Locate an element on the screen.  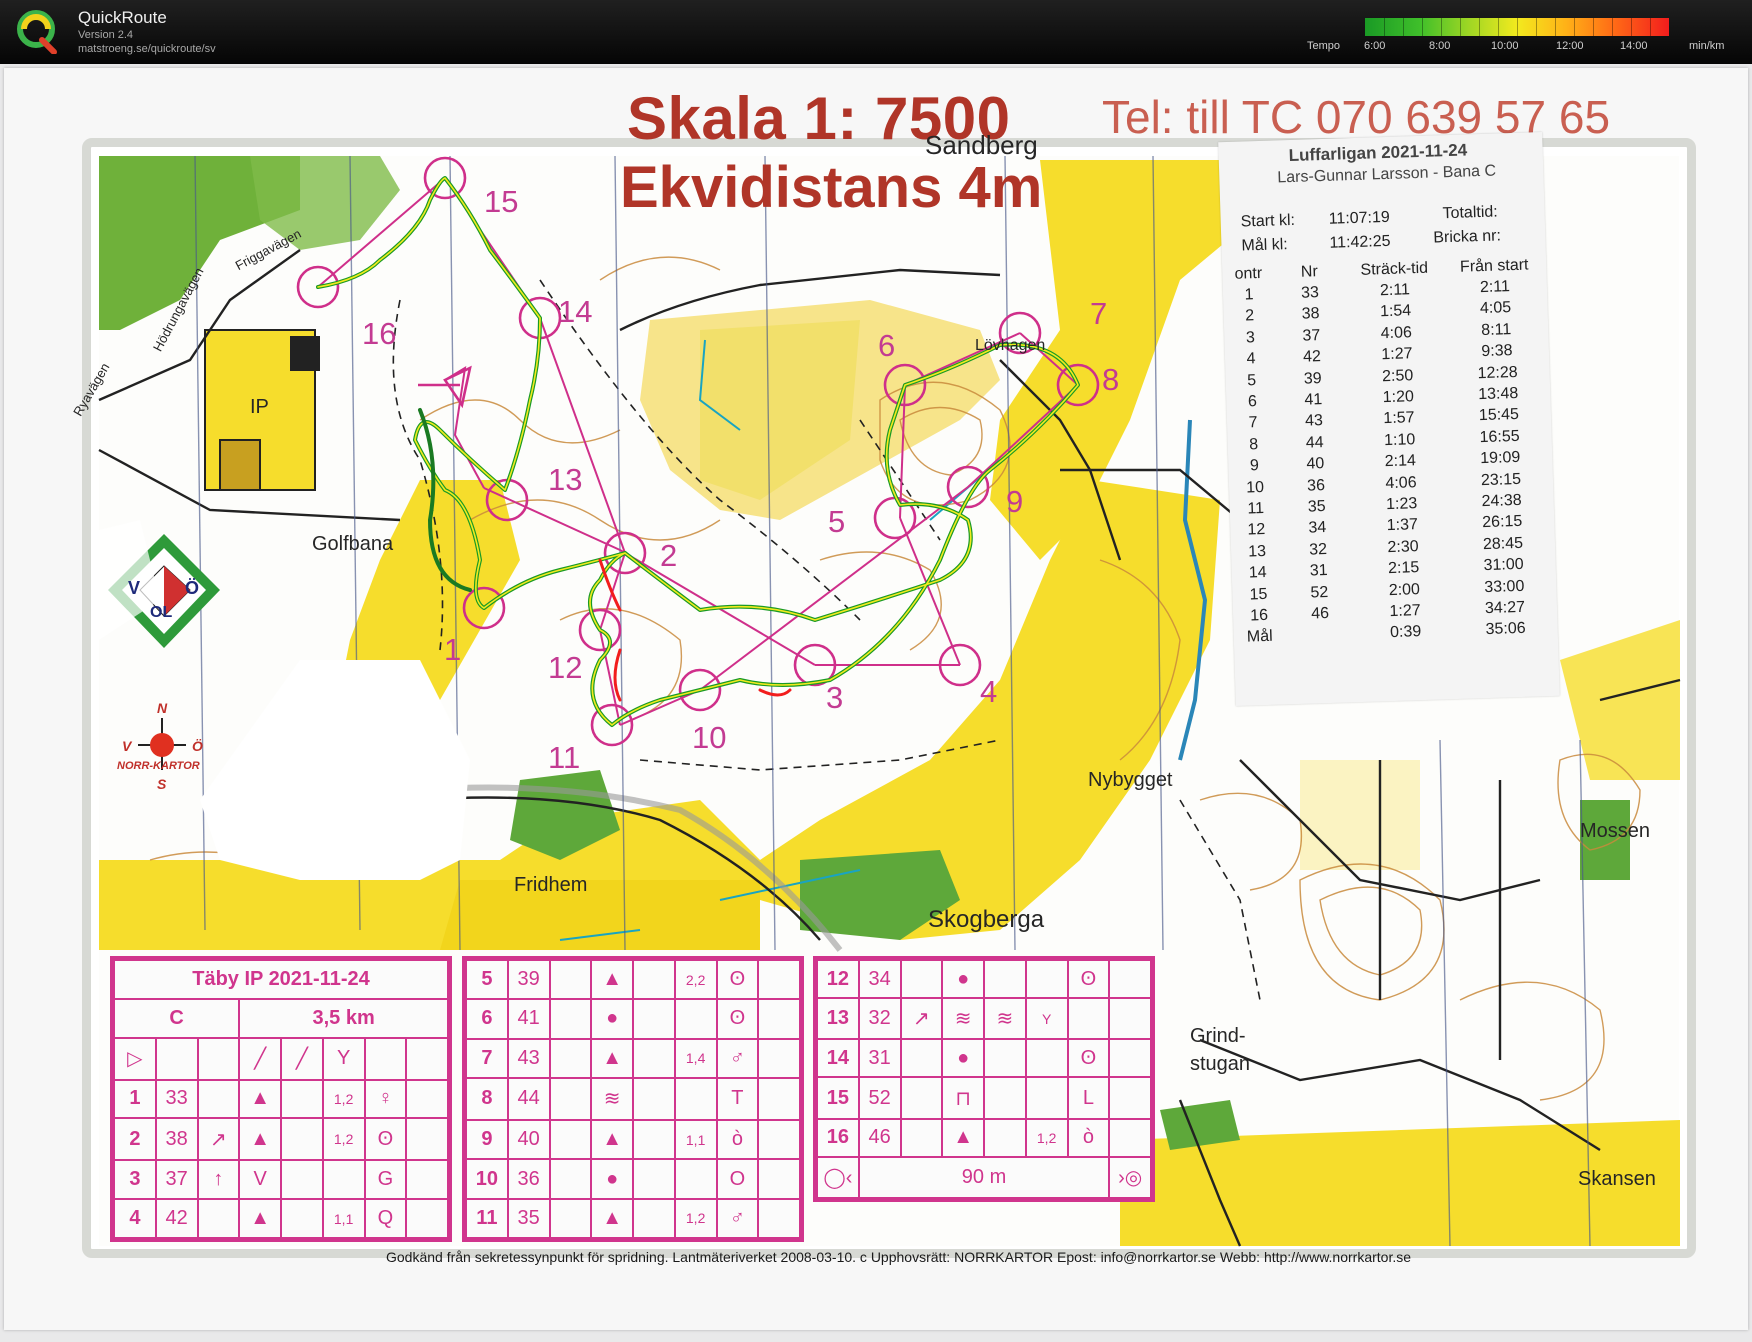
control-description-cell: 34 is located at coordinates (879, 979).